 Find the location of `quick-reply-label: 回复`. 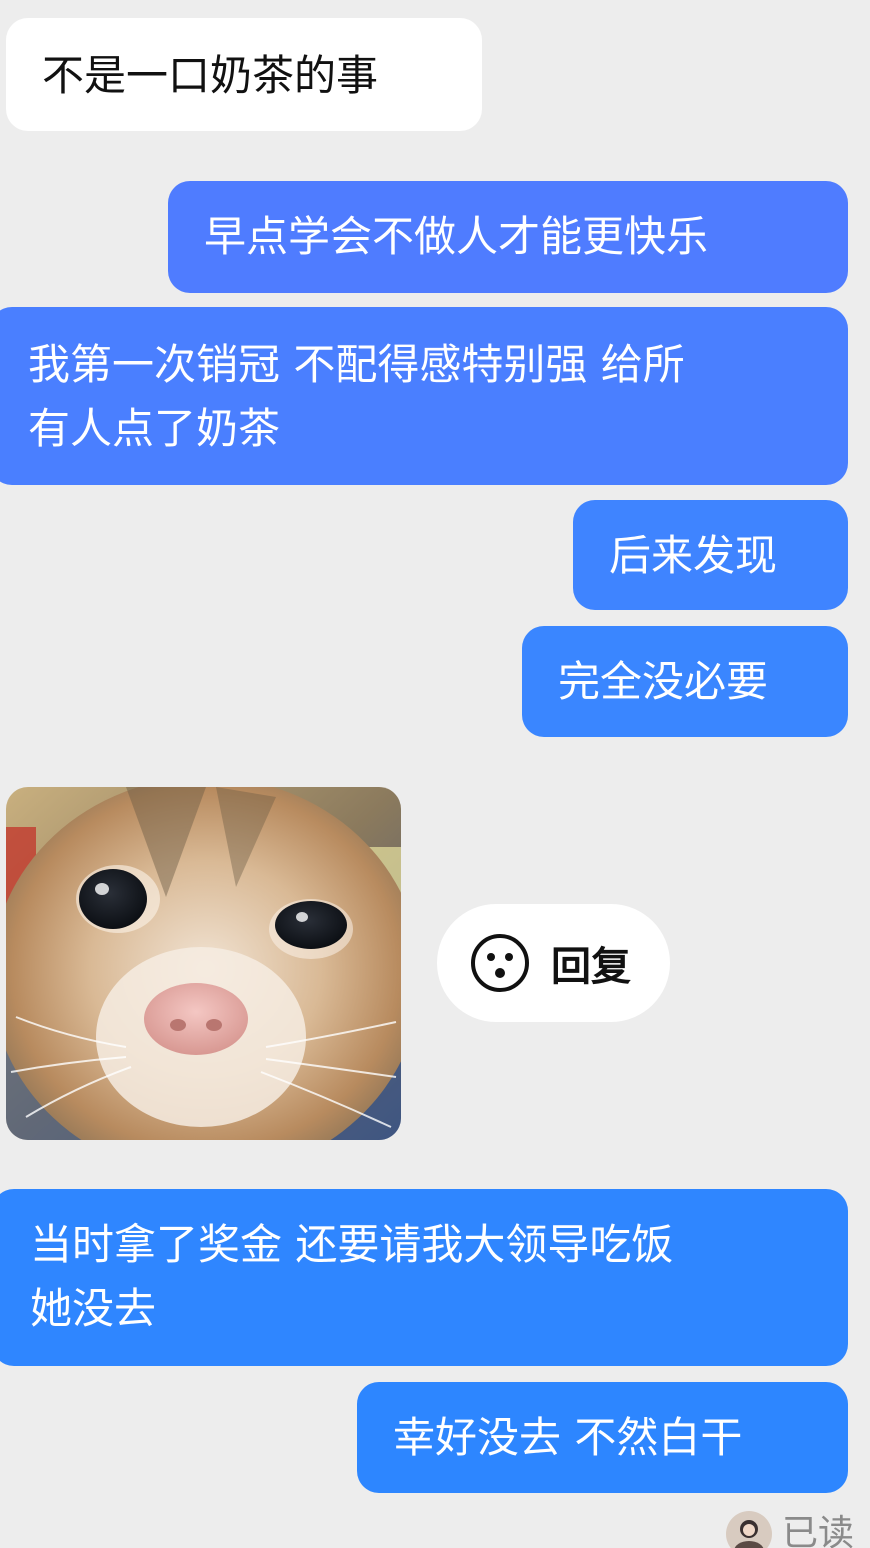

quick-reply-label: 回复 is located at coordinates (591, 967).